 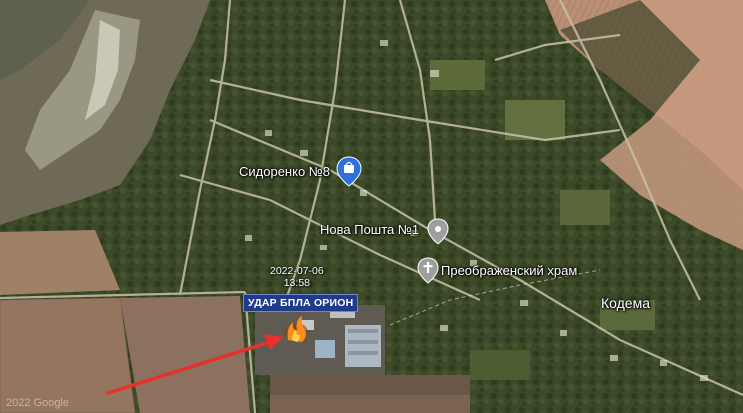 I want to click on event-date: 2022-07-06, so click(x=297, y=271).